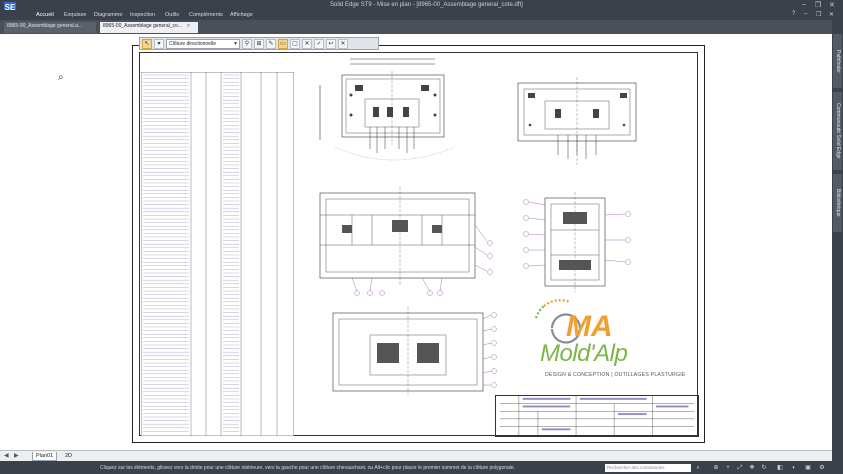  What do you see at coordinates (822, 468) in the screenshot?
I see `settings-icon: ⚙` at bounding box center [822, 468].